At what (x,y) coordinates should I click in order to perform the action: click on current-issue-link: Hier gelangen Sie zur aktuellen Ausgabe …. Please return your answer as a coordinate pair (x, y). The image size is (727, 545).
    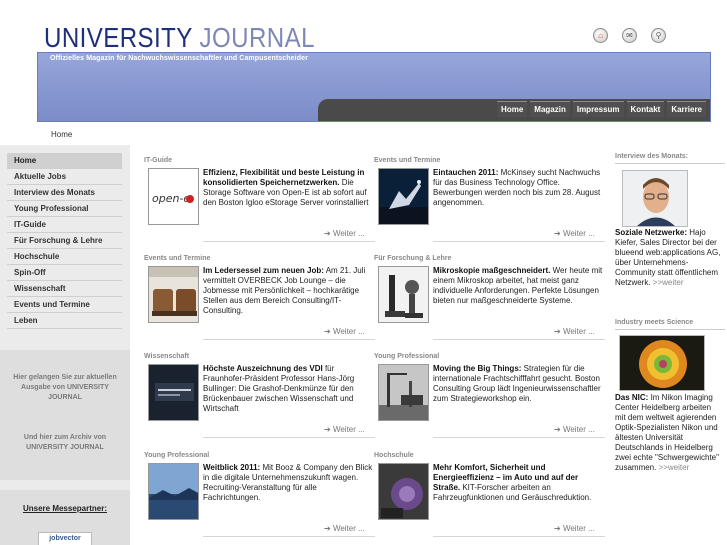
    Looking at the image, I should click on (65, 388).